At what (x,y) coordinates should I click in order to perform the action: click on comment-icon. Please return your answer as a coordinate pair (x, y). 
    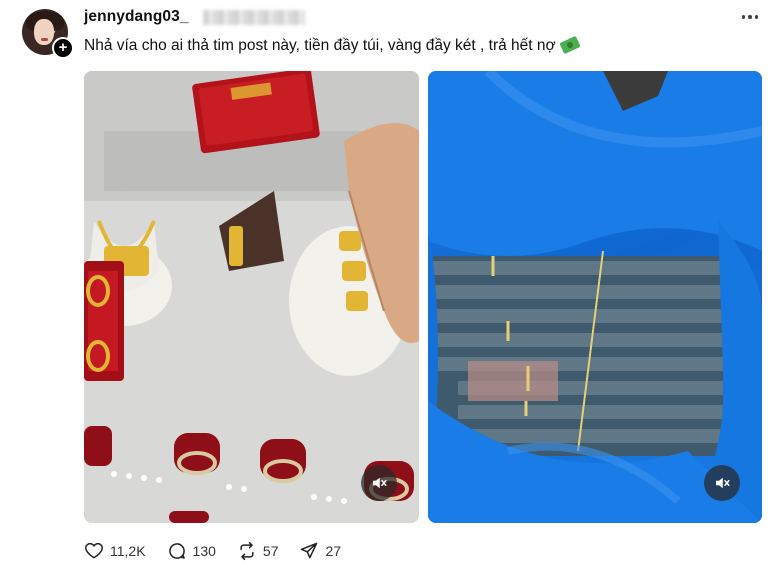
    Looking at the image, I should click on (176, 551).